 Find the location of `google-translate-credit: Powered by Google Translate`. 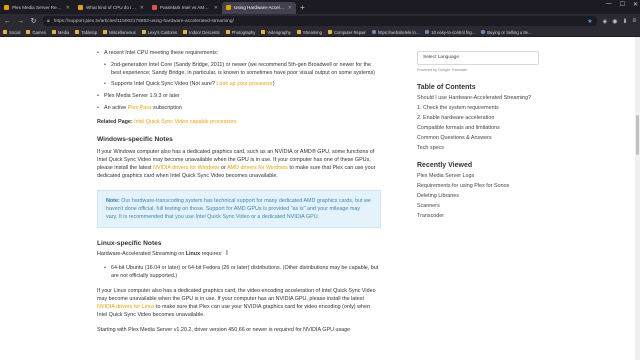

google-translate-credit: Powered by Google Translate is located at coordinates (442, 70).